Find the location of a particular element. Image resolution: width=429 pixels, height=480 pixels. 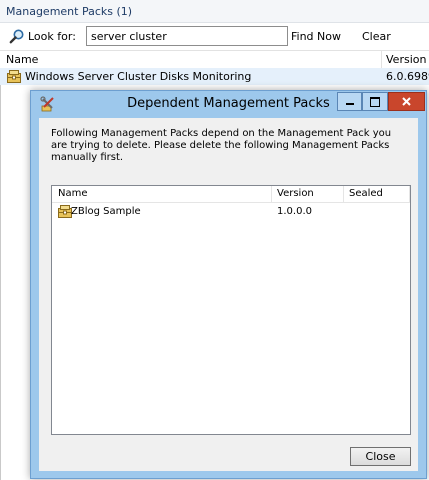

row-version: 6.0.6989.0 is located at coordinates (407, 76).